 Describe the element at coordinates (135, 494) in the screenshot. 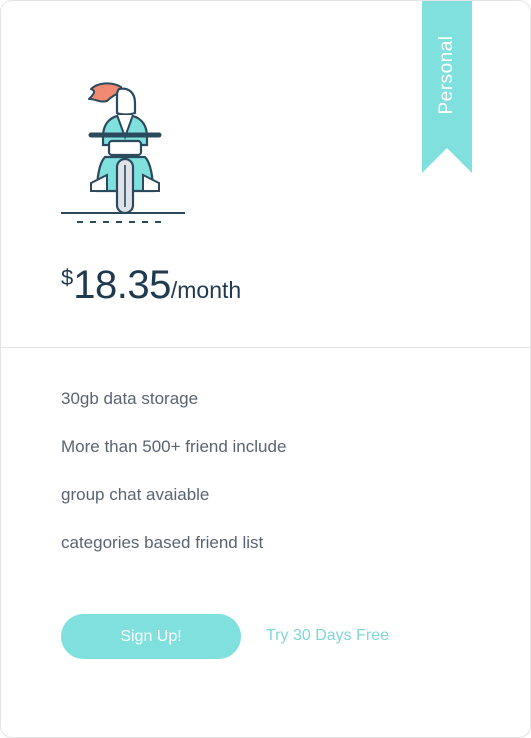

I see `feature-item: group chat avaiable` at that location.